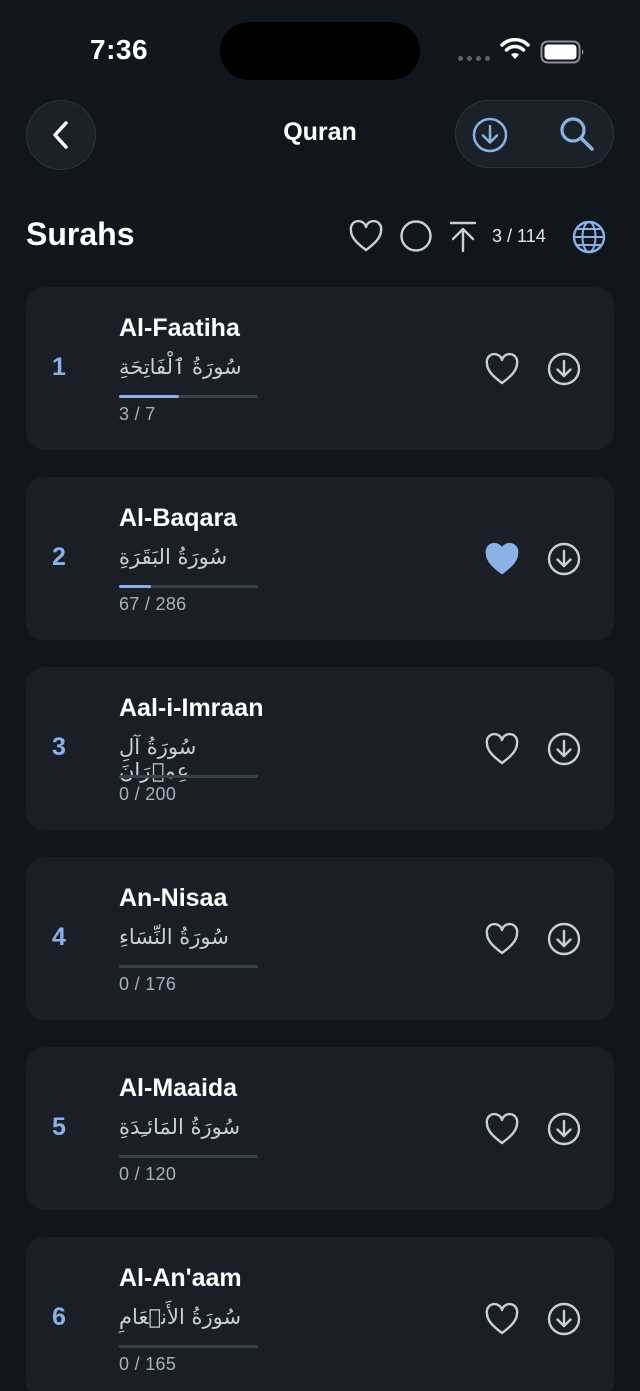 The height and width of the screenshot is (1391, 640). I want to click on surah-number: 2, so click(59, 557).